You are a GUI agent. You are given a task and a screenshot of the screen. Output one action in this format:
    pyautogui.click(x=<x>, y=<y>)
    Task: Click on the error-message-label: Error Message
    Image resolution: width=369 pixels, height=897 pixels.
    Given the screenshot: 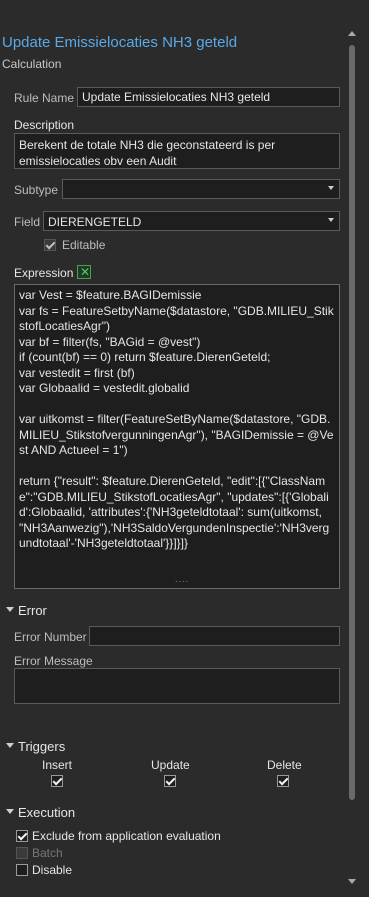 What is the action you would take?
    pyautogui.click(x=53, y=661)
    